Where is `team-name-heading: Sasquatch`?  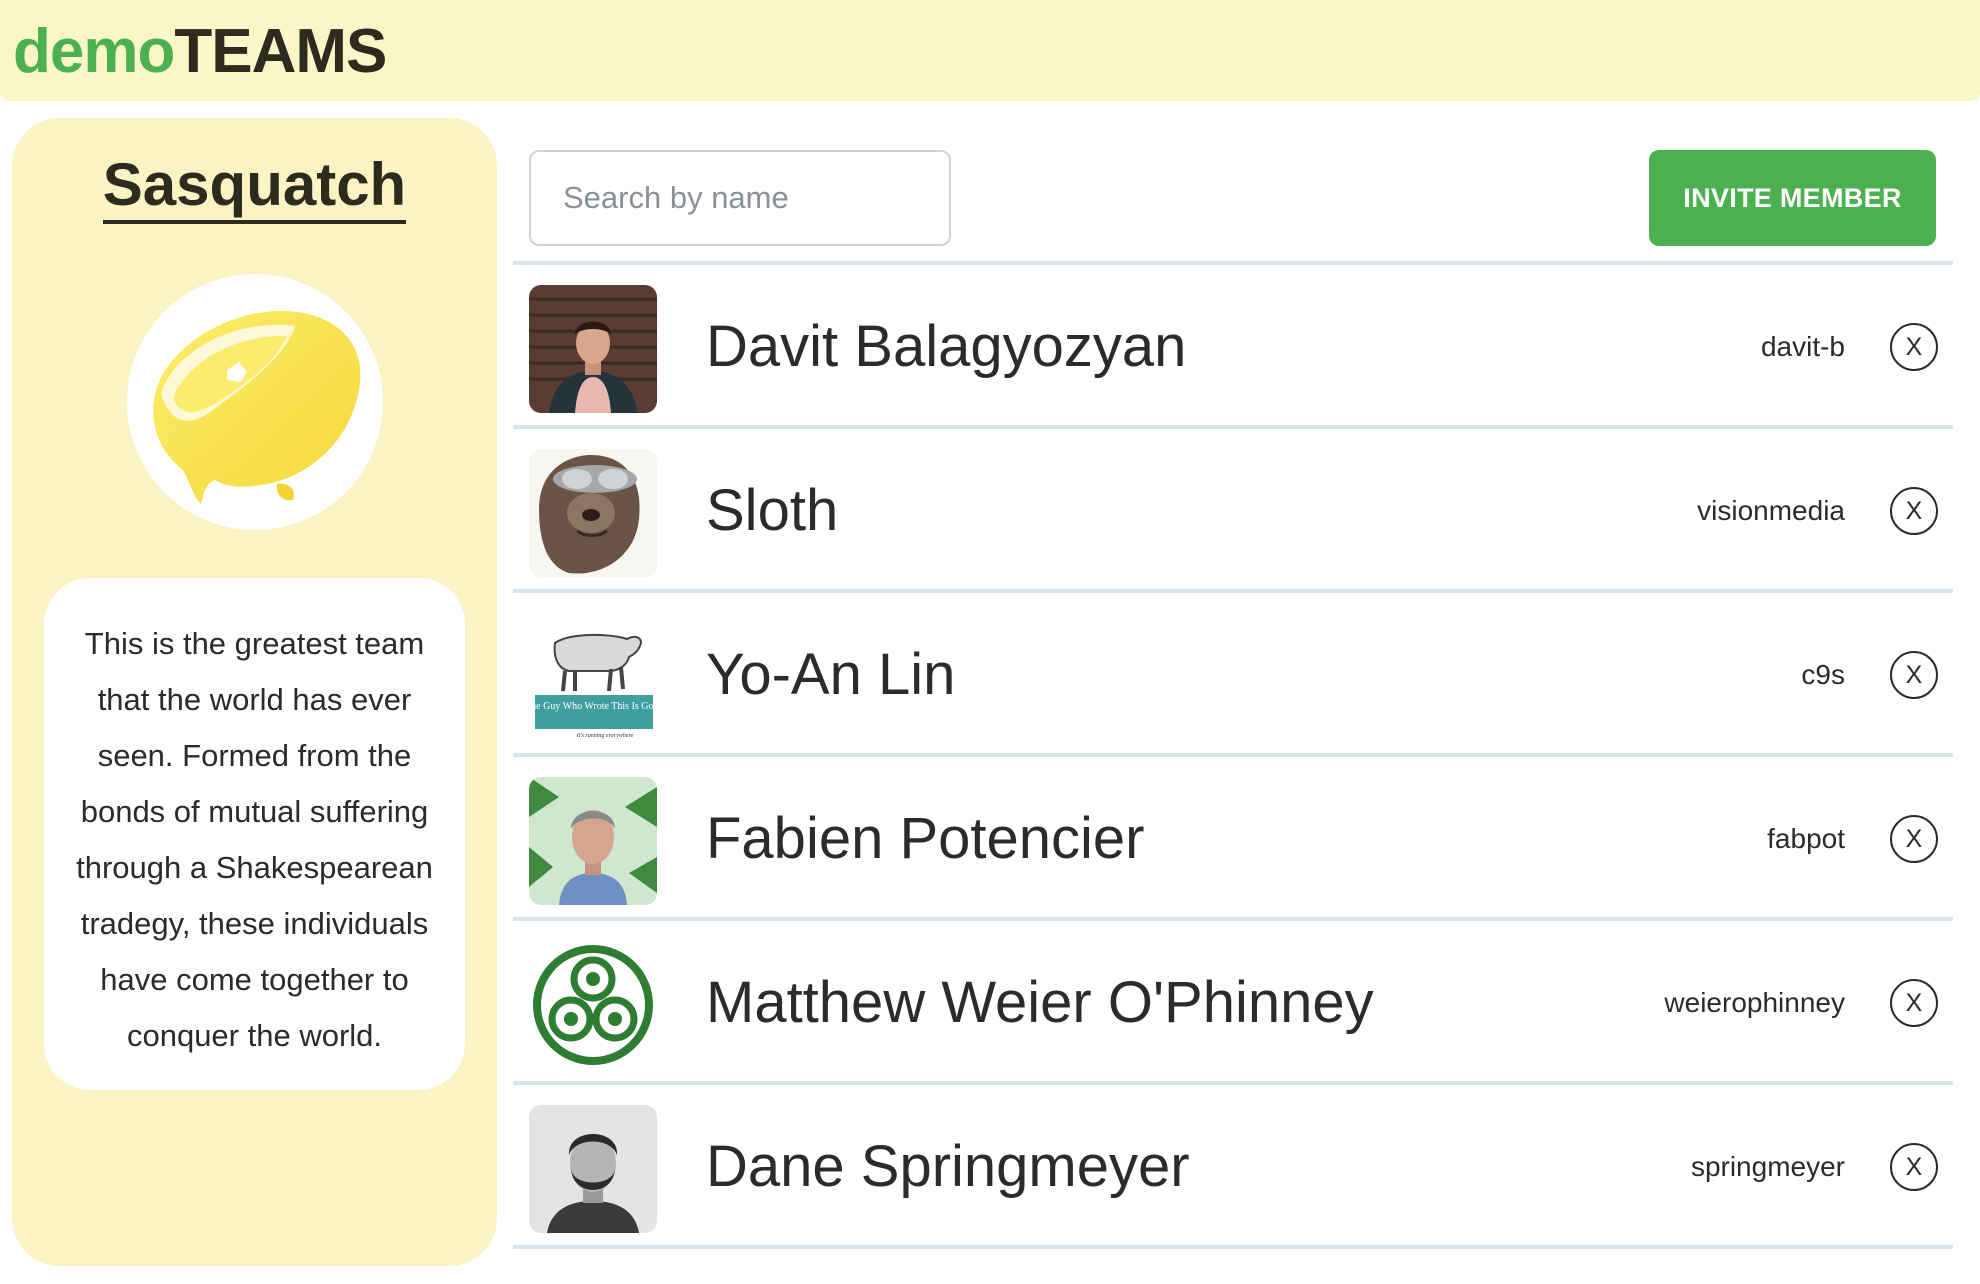 team-name-heading: Sasquatch is located at coordinates (254, 187).